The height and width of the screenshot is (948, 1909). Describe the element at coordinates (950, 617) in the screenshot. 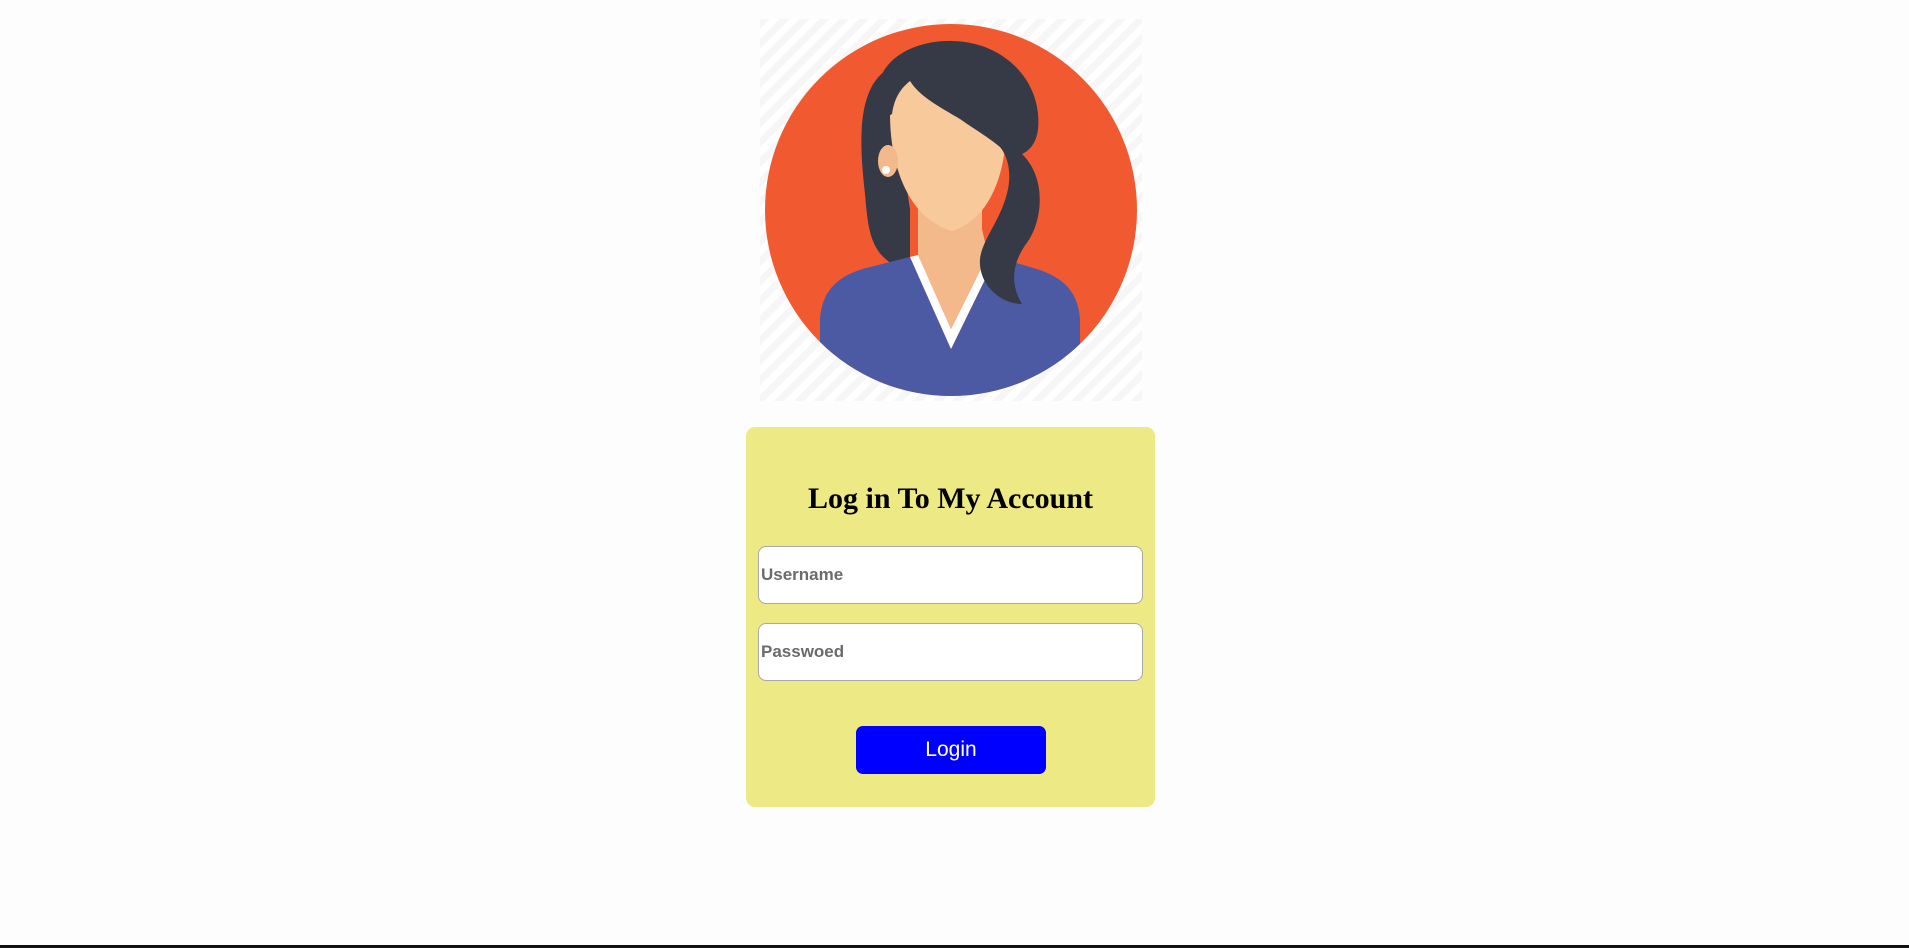

I see `login-card: Log in To My Account Login` at that location.